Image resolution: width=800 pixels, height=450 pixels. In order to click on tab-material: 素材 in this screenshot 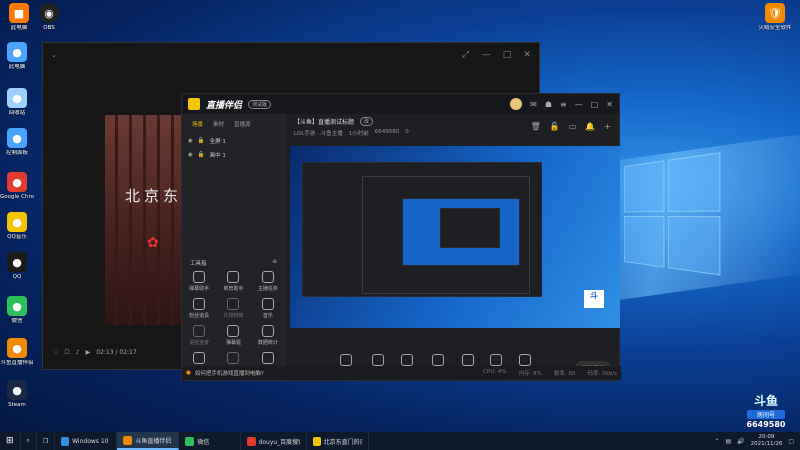, I will do `click(218, 124)`.